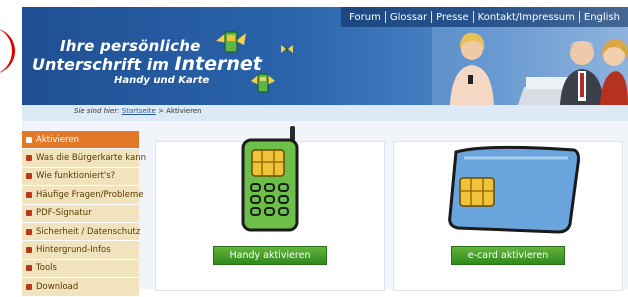 This screenshot has height=297, width=628. I want to click on breadcrumb-prefix: Sie sind hier:, so click(97, 111).